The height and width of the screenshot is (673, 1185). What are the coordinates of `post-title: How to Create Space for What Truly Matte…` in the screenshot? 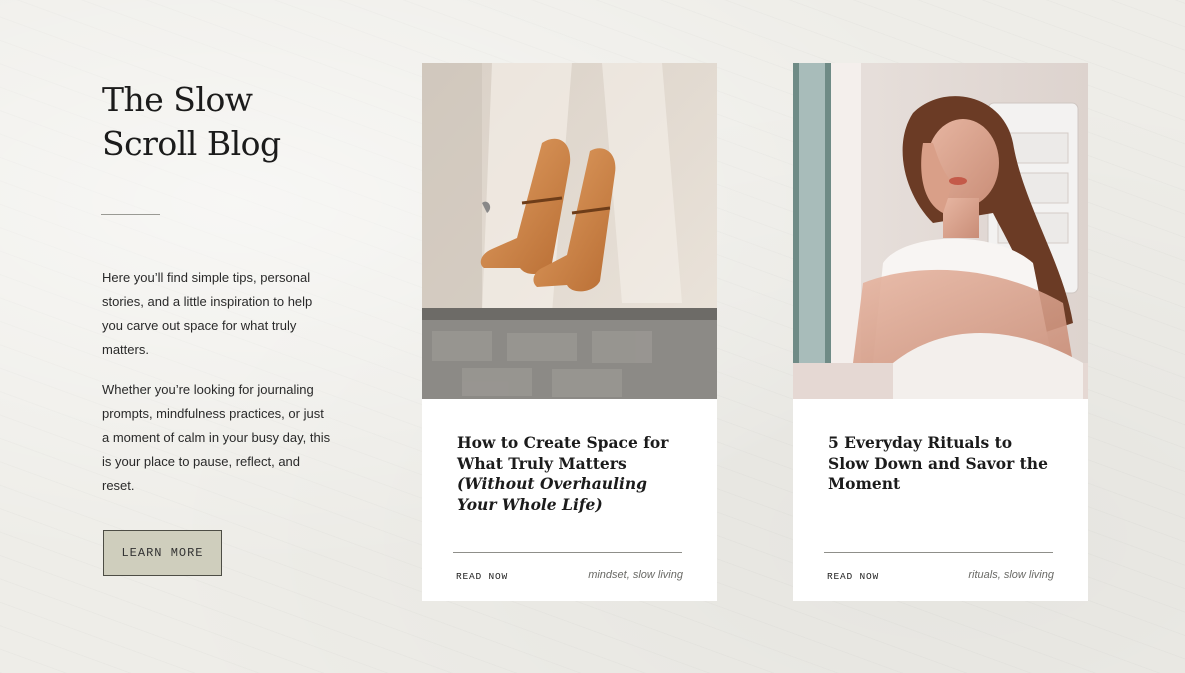 It's located at (572, 474).